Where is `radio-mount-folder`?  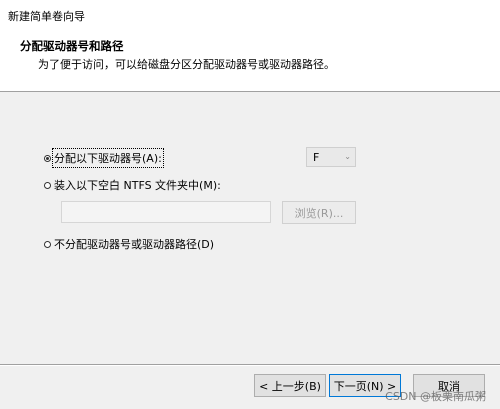 radio-mount-folder is located at coordinates (47, 185).